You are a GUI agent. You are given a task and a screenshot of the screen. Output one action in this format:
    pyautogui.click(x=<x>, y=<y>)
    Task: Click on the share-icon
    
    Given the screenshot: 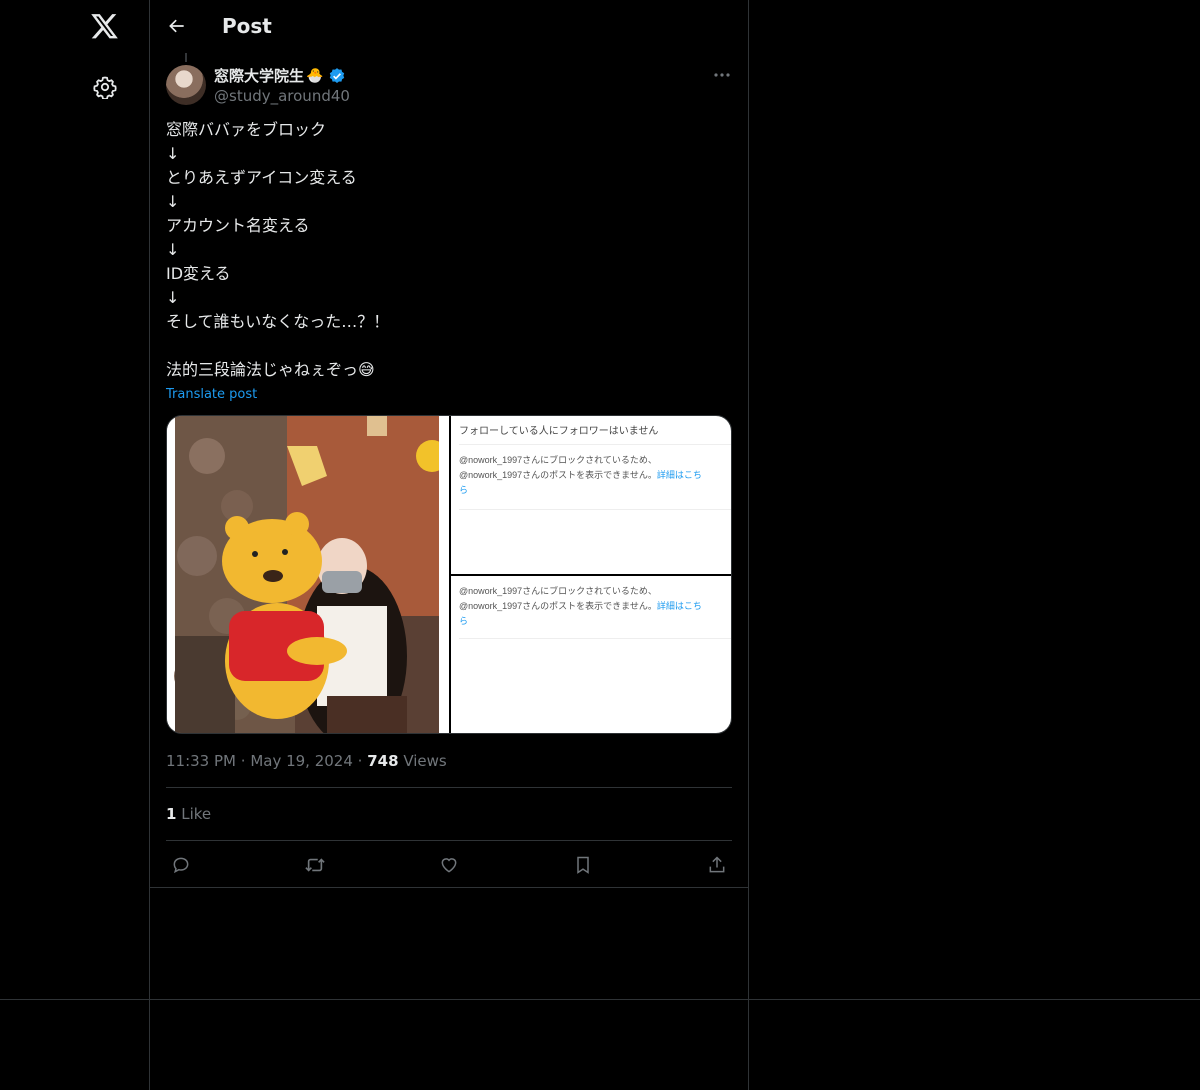 What is the action you would take?
    pyautogui.click(x=717, y=864)
    